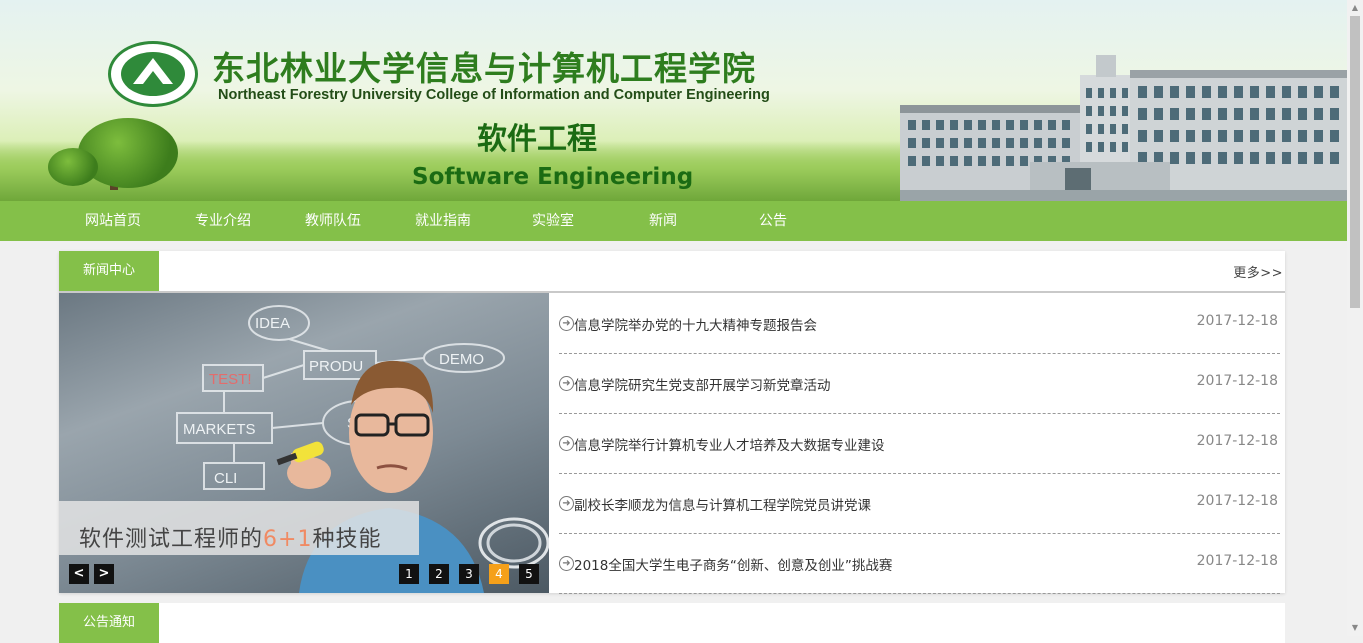 The height and width of the screenshot is (643, 1363). What do you see at coordinates (73, 167) in the screenshot?
I see `tree-decoration-small` at bounding box center [73, 167].